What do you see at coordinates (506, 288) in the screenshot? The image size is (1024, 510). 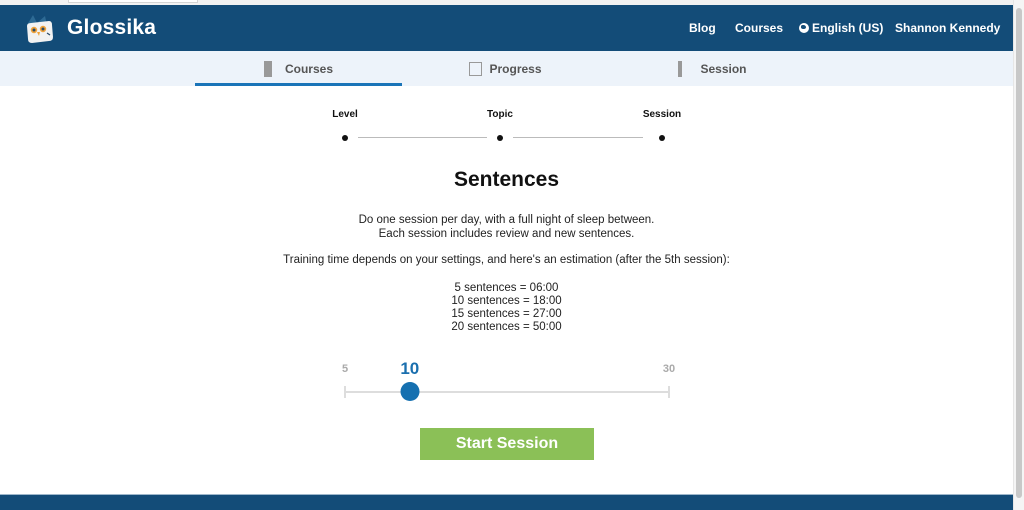 I see `estimate-row: 5 sentences = 06:00` at bounding box center [506, 288].